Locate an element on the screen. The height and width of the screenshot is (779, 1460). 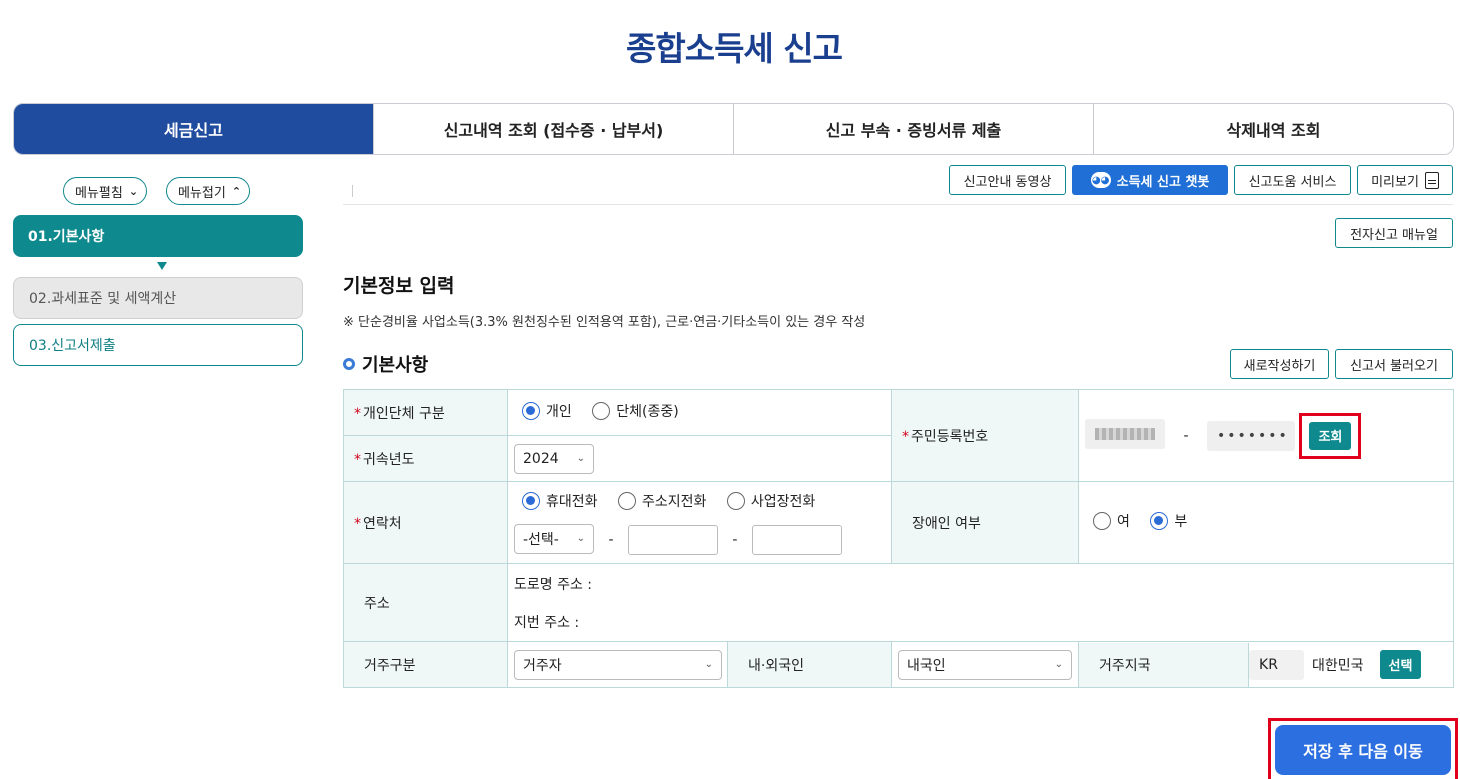
rrn-second-field: ••••••• is located at coordinates (1250, 435).